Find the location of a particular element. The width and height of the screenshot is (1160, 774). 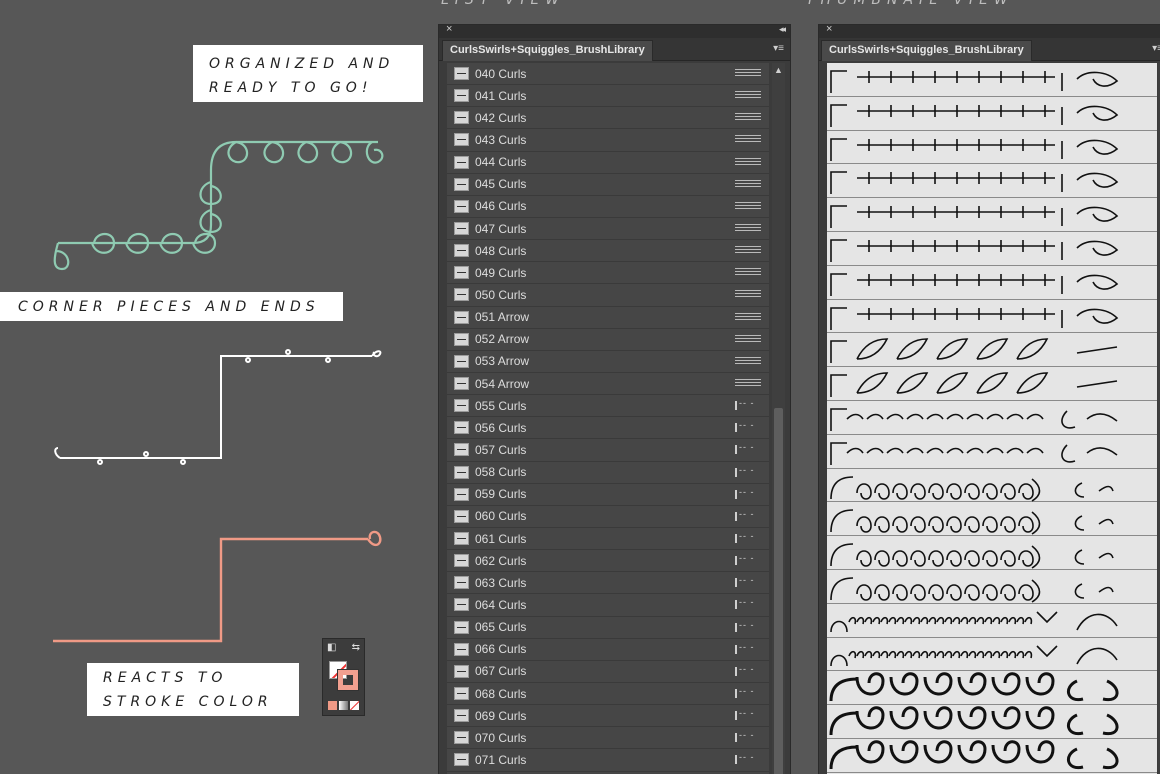

brush-list-row: 044 Curls is located at coordinates (608, 163).